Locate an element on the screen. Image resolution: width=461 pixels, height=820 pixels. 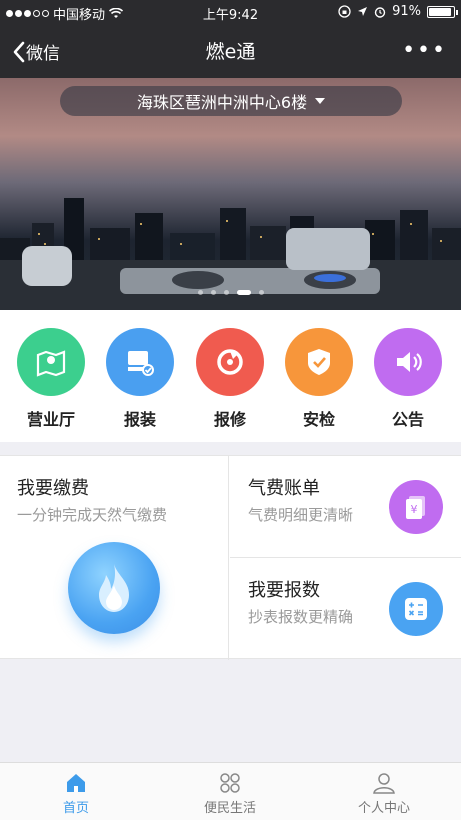
pay-card-title: 我要缴费 is located at coordinates (53, 488).